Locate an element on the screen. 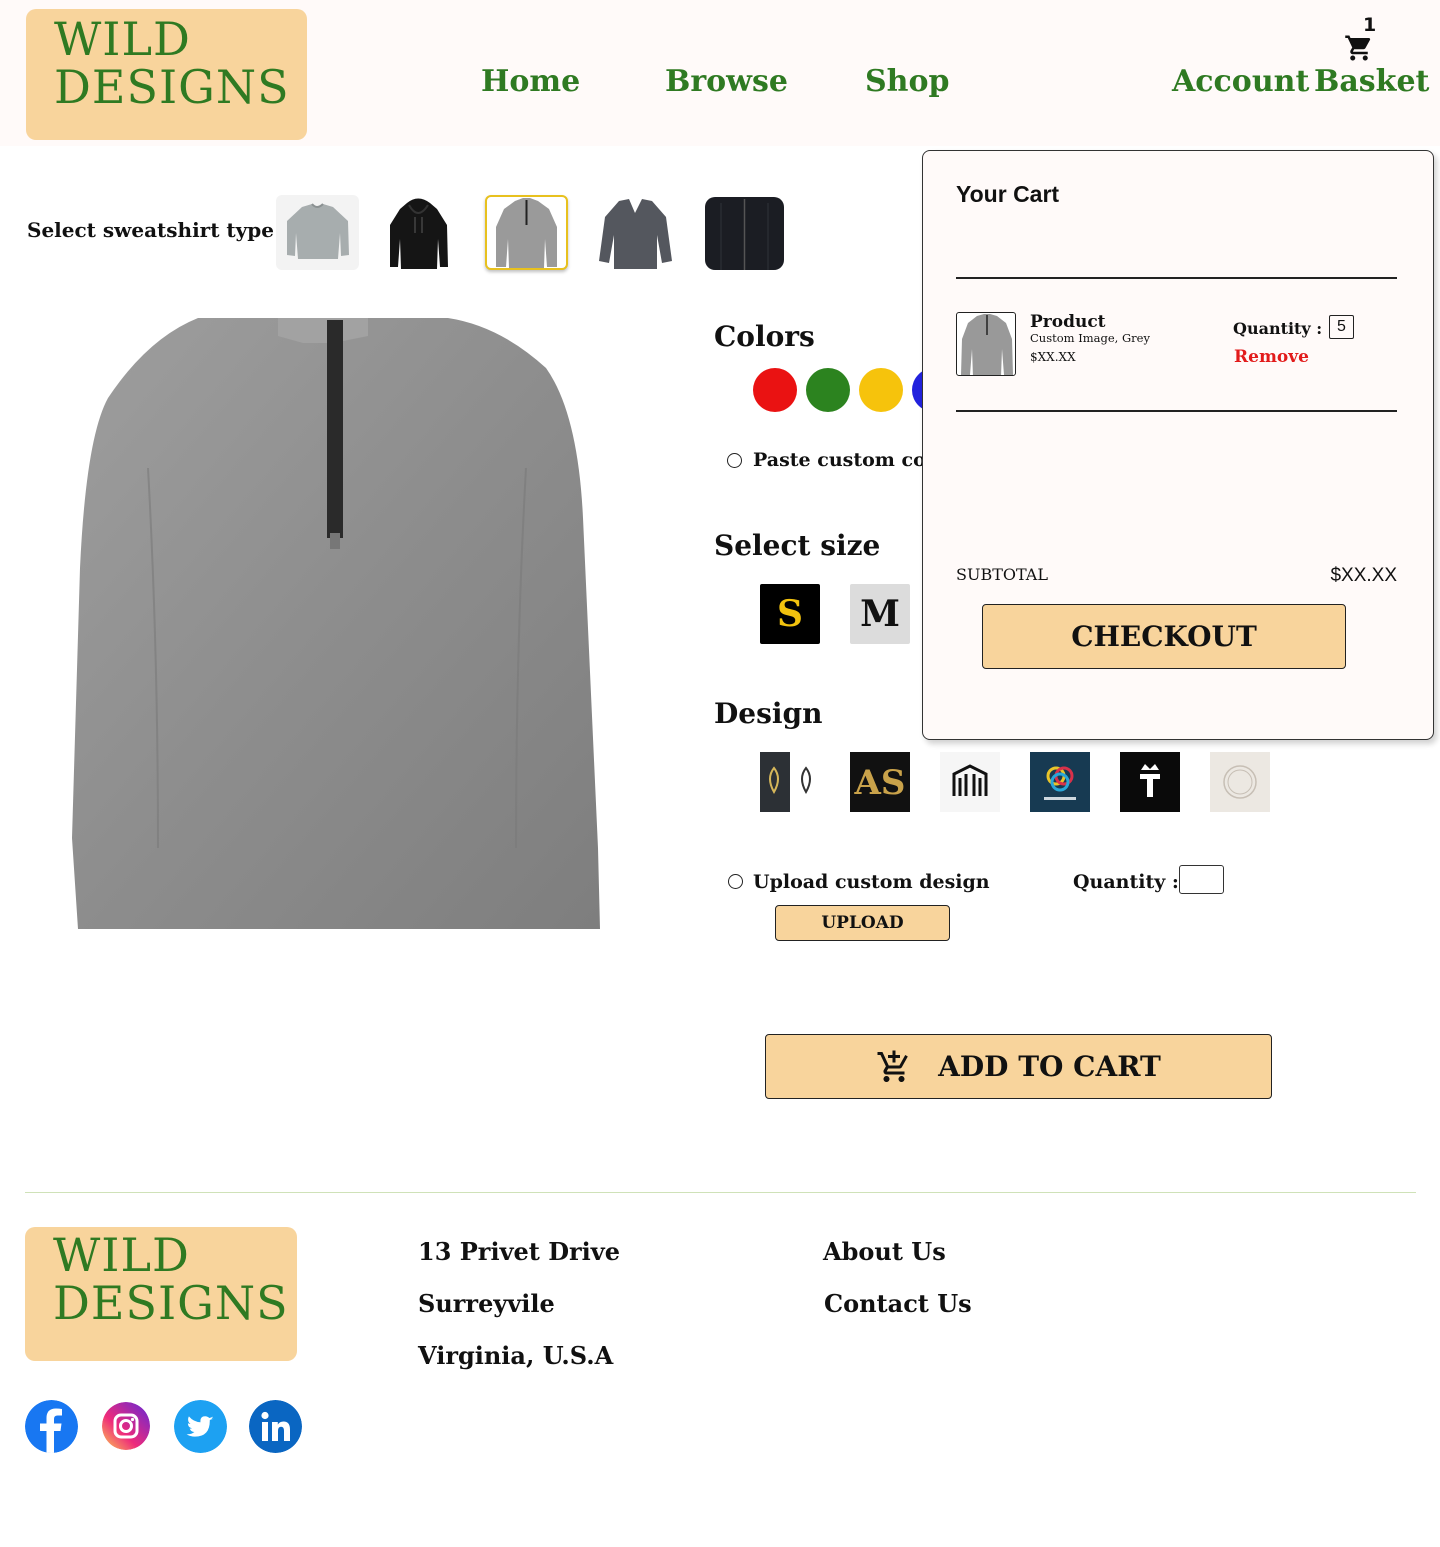 The image size is (1440, 1547). nav-account: Account is located at coordinates (1240, 81).